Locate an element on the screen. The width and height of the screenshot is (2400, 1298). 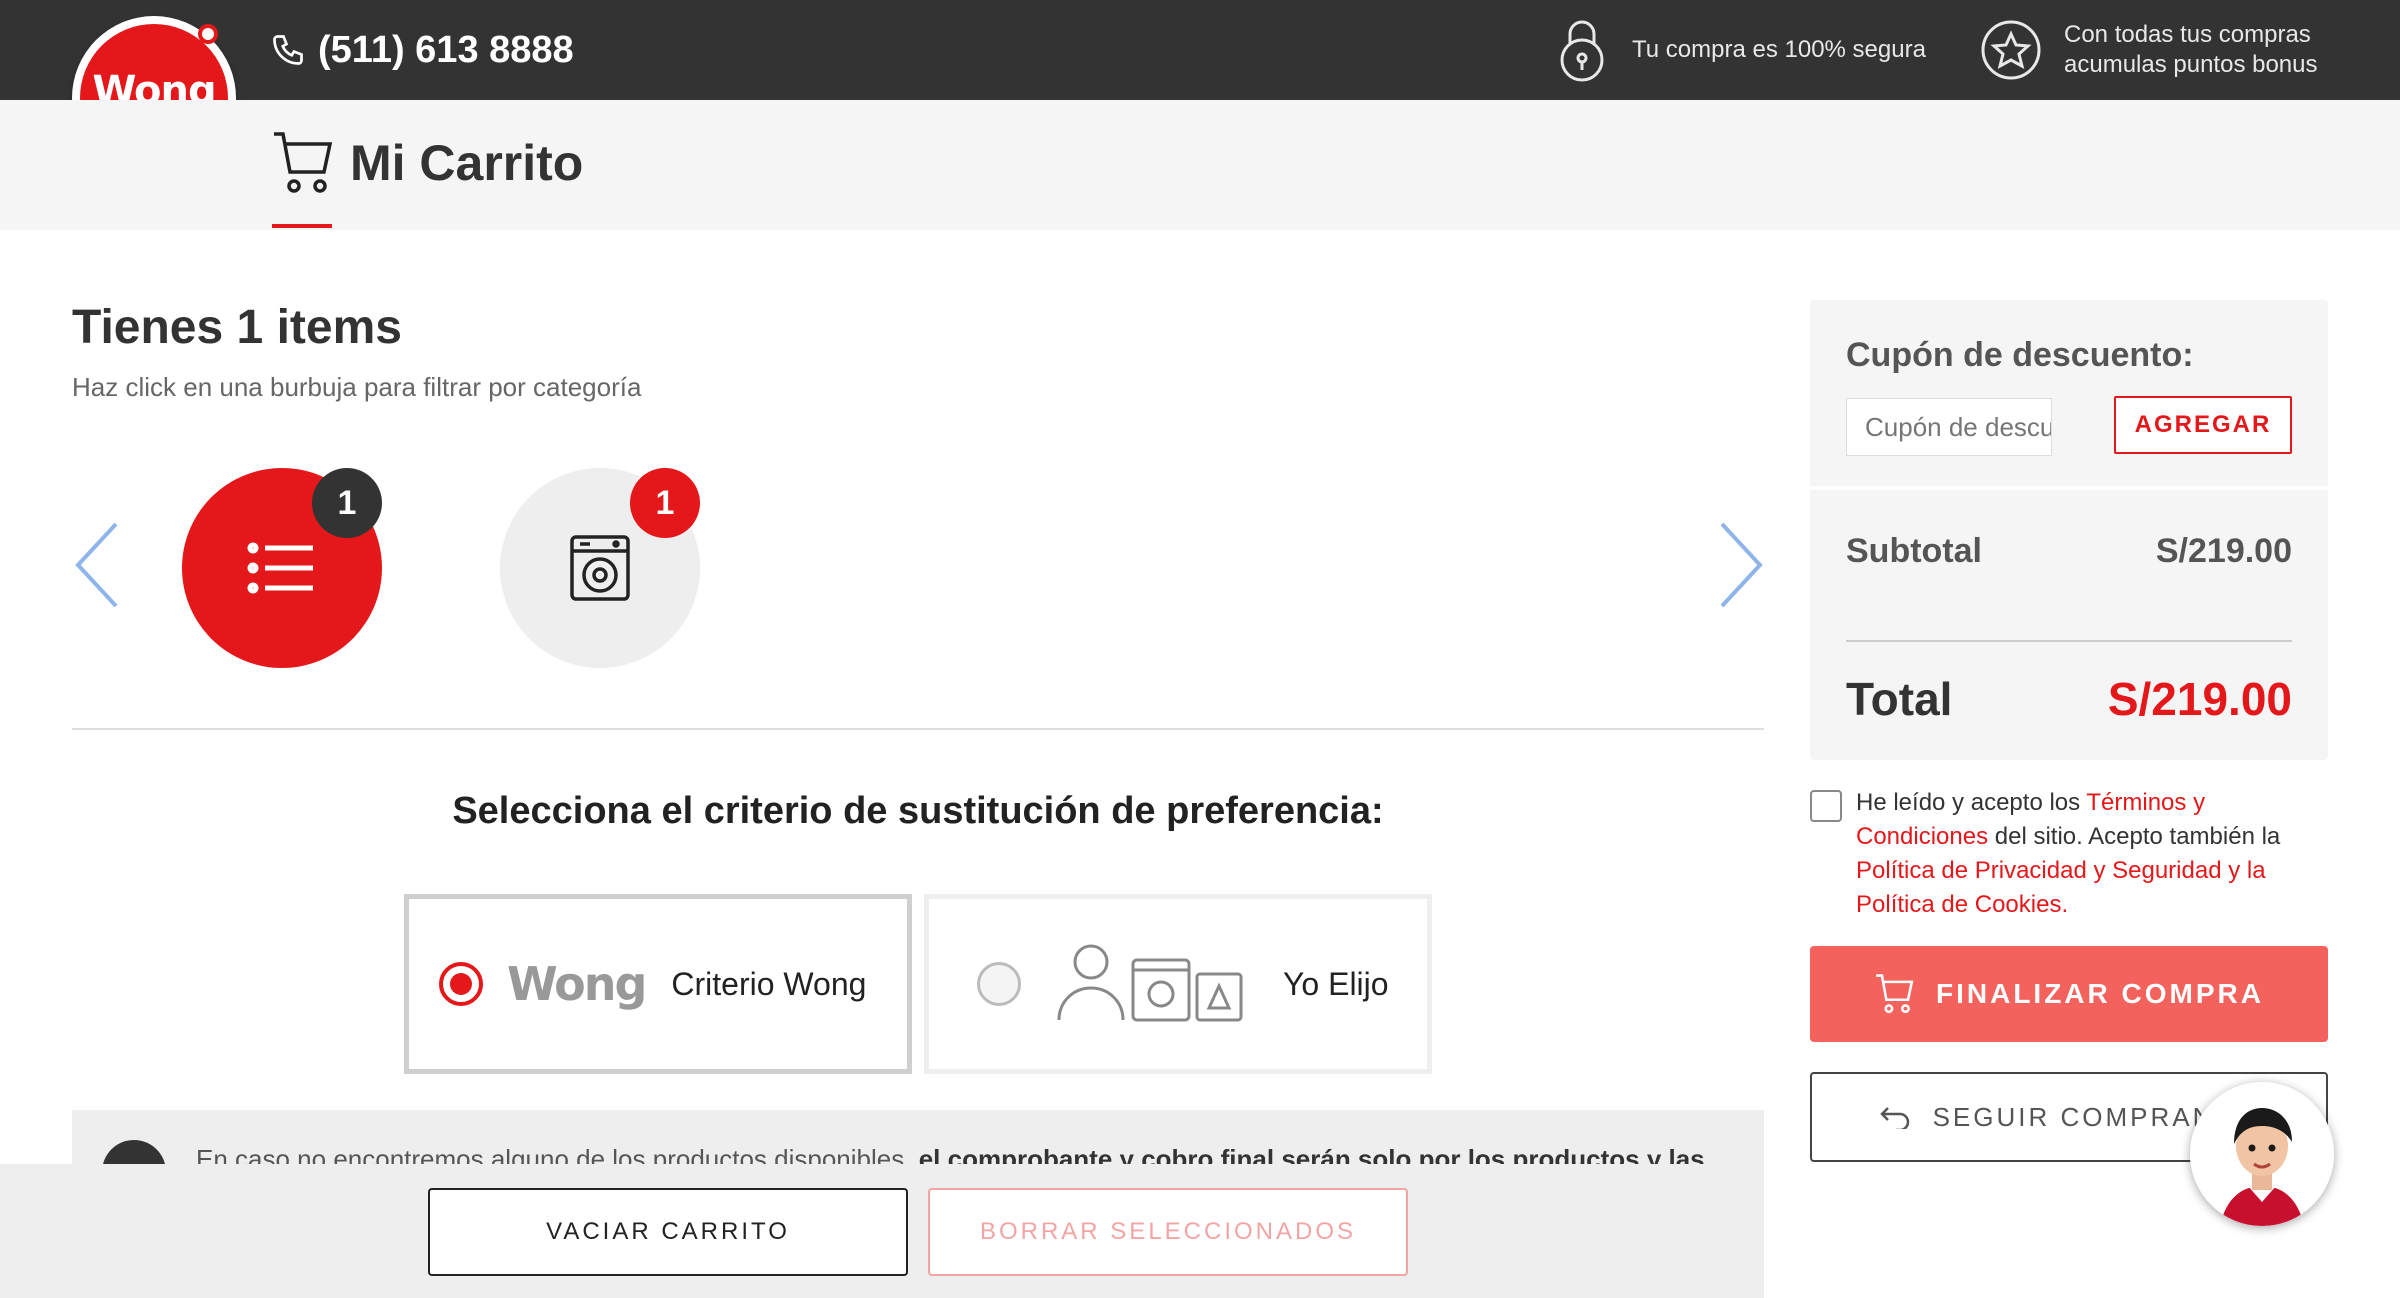
phone-icon is located at coordinates (288, 50).